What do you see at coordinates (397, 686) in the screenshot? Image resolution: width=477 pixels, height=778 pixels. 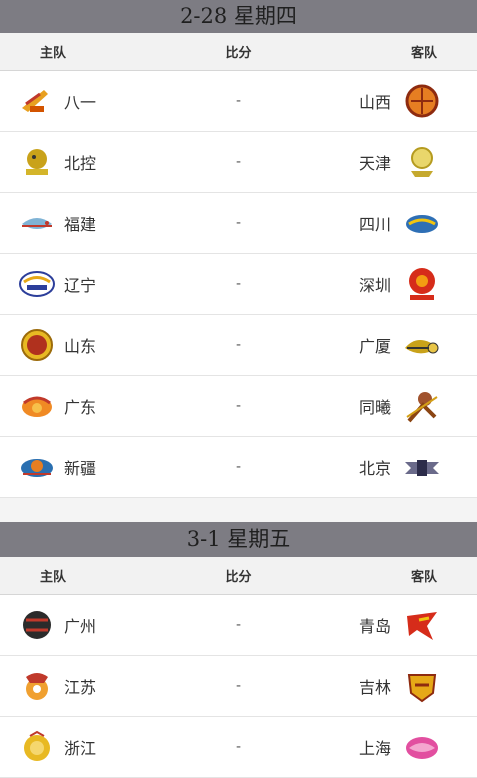 I see `away-team: 吉林` at bounding box center [397, 686].